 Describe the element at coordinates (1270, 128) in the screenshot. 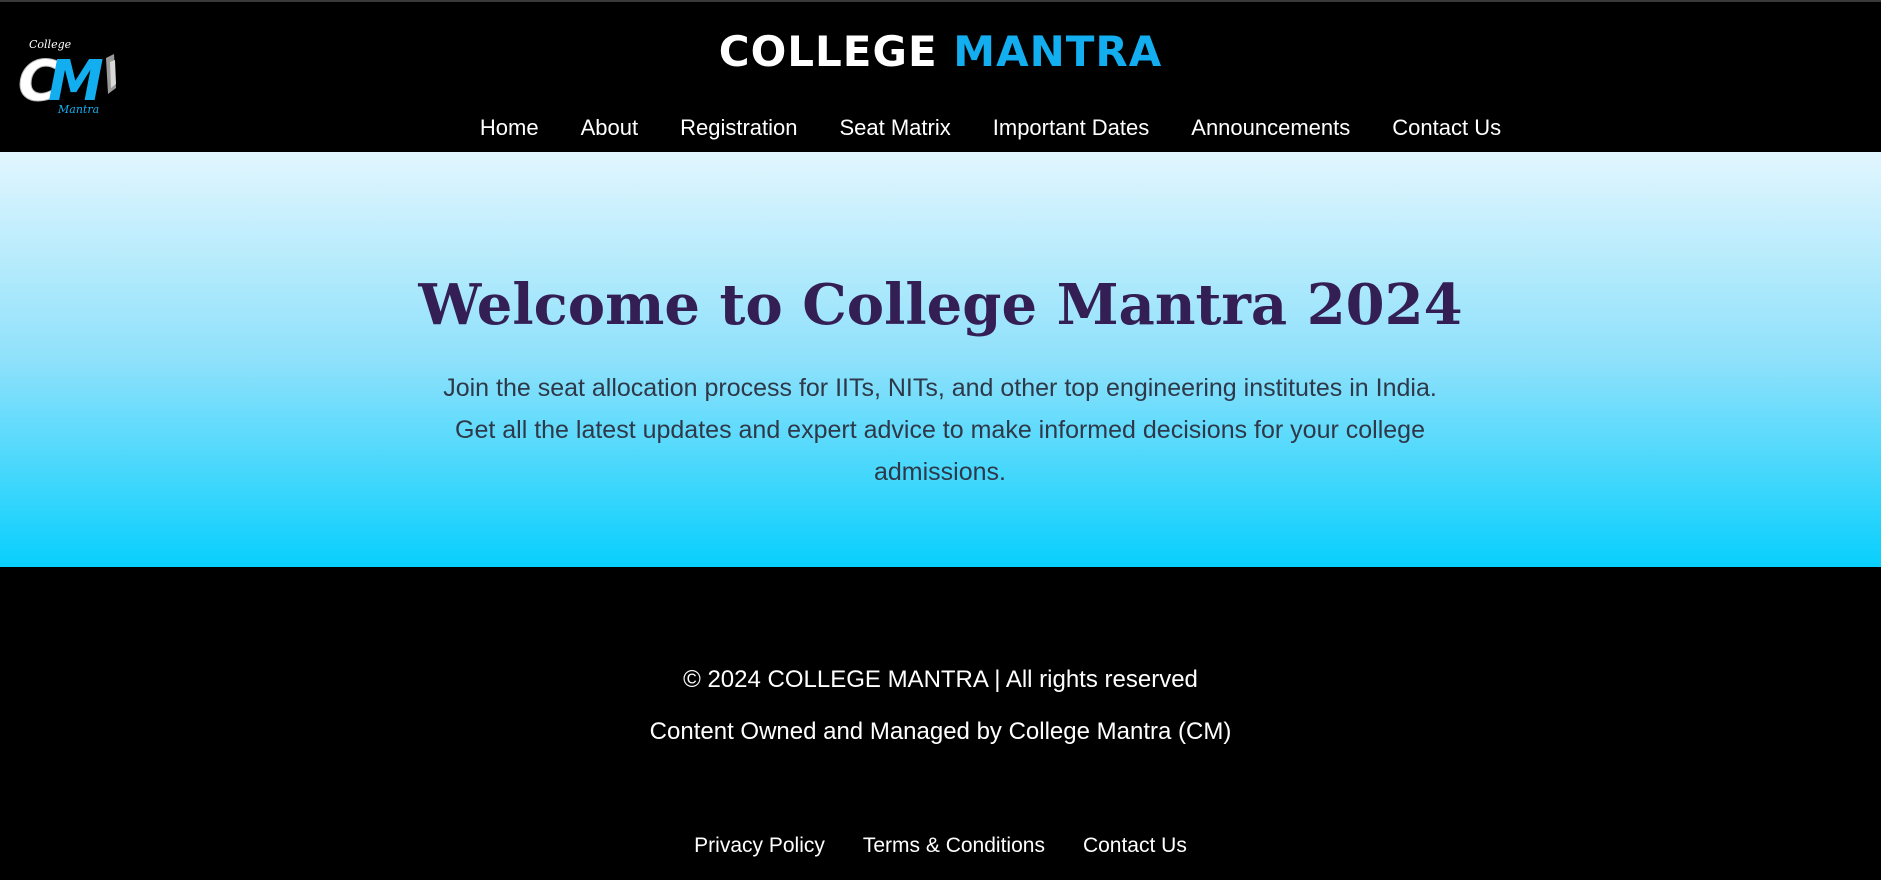

I see `nav-item-announcements: Announcements` at that location.